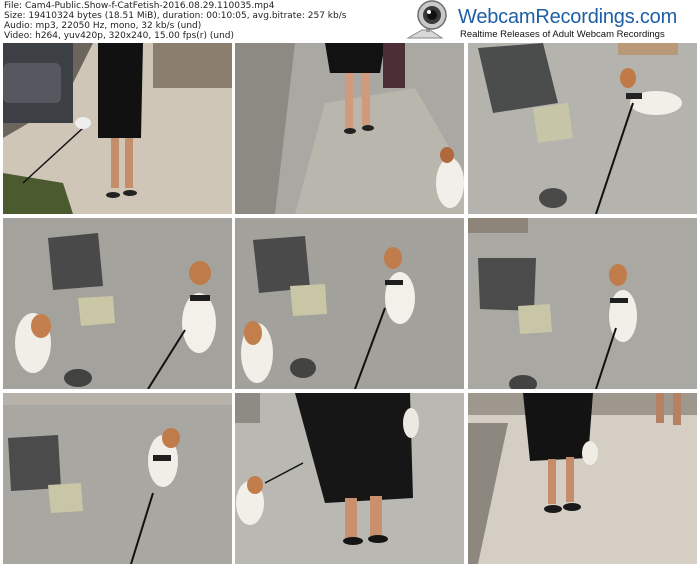 The image size is (700, 569). What do you see at coordinates (568, 17) in the screenshot?
I see `logo-title: WebcamRecordings.com` at bounding box center [568, 17].